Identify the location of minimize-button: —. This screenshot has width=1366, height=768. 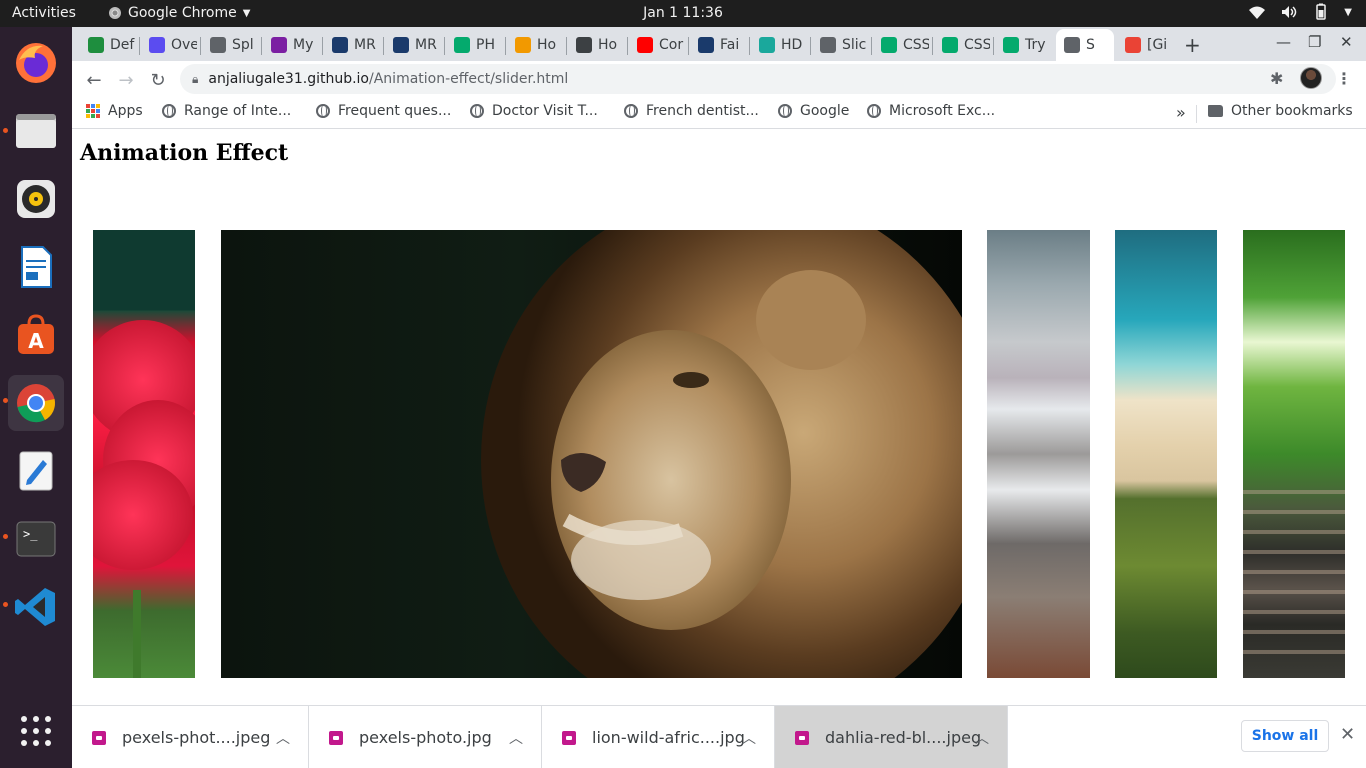
(1283, 42).